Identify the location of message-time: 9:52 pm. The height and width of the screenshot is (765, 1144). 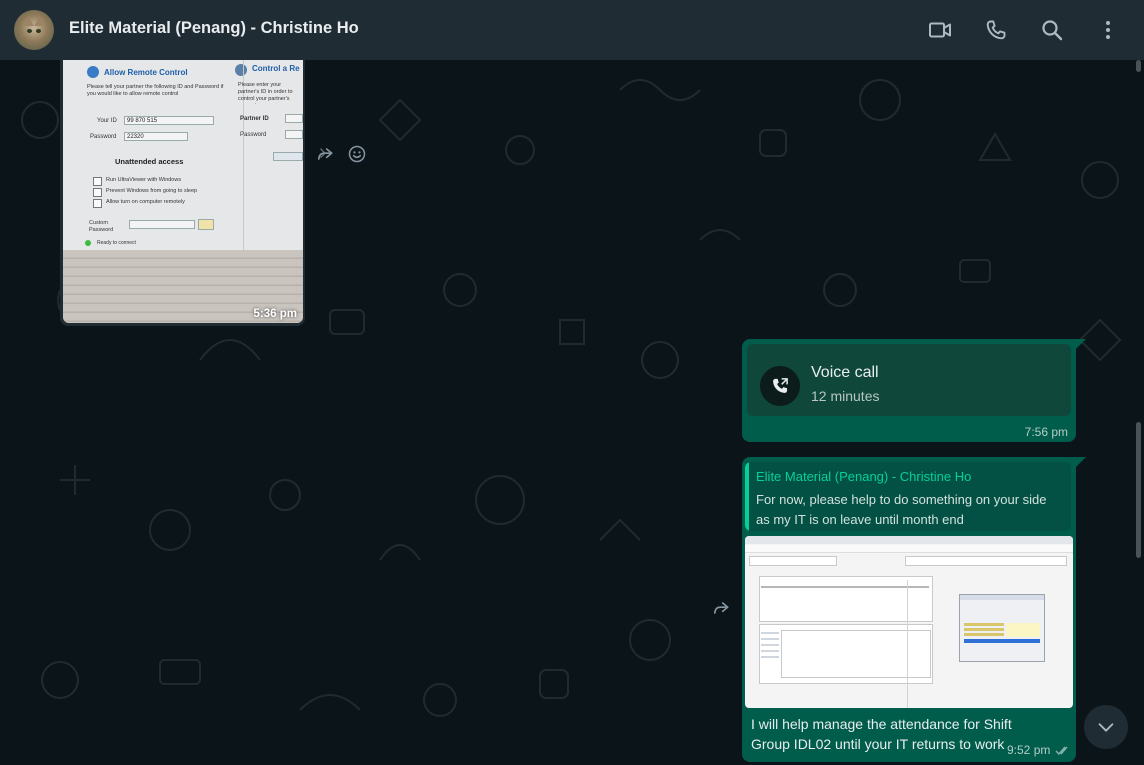
(1029, 750).